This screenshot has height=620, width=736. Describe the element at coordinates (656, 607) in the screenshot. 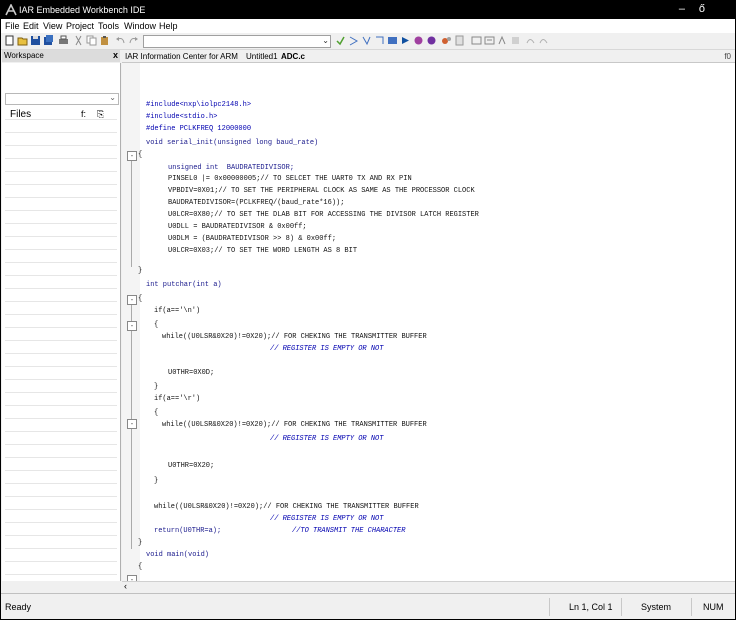

I see `status-system: System` at that location.